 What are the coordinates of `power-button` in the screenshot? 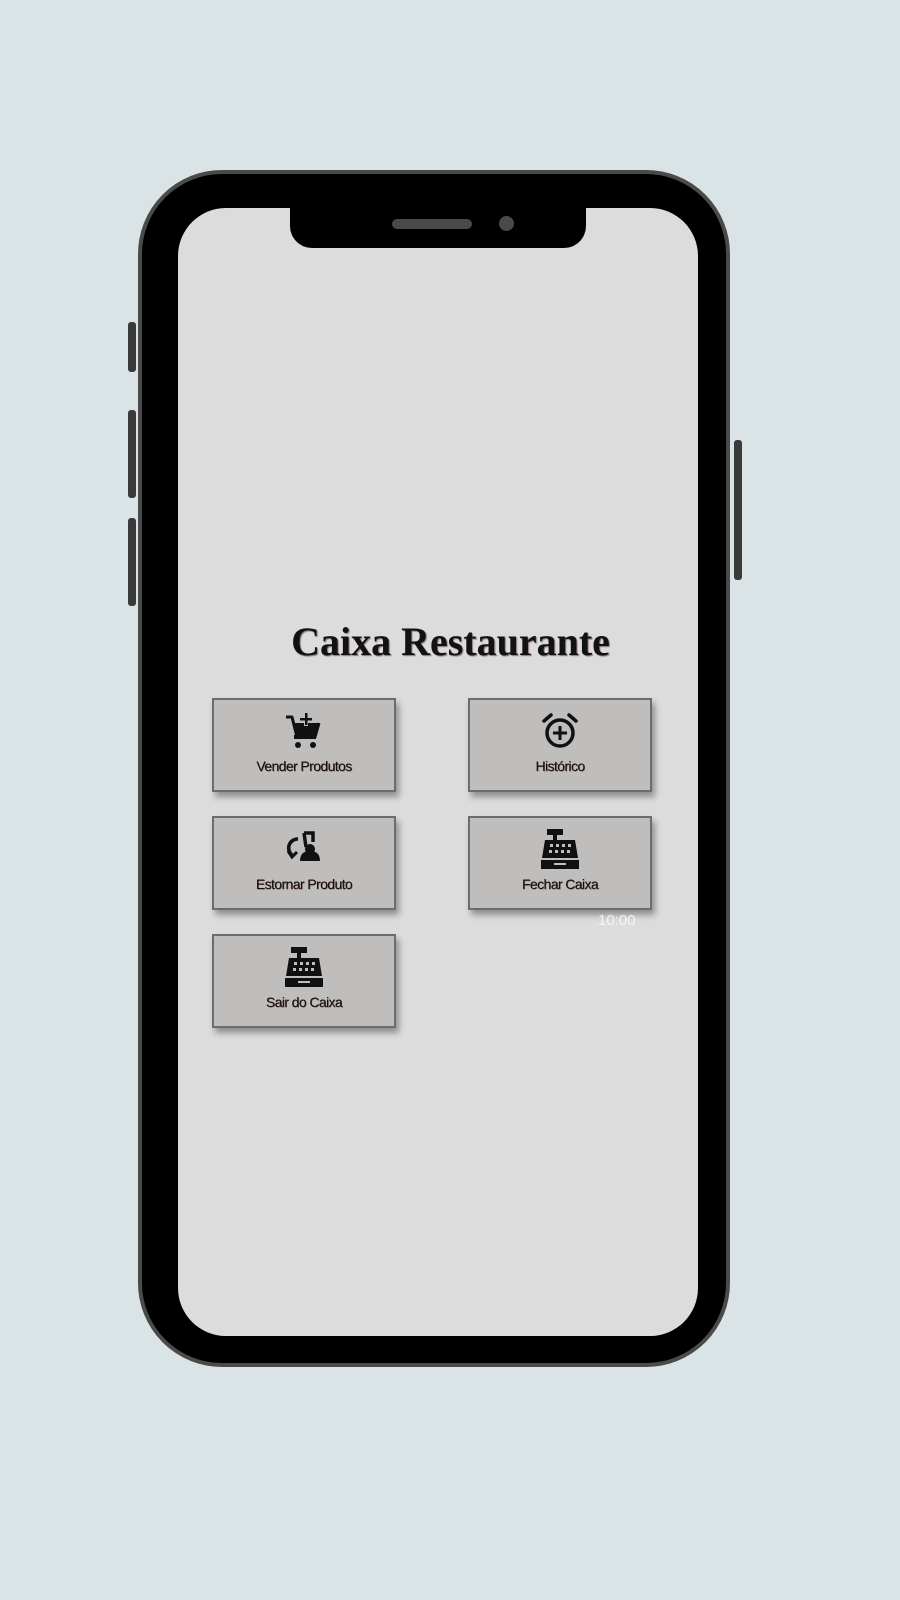 It's located at (738, 510).